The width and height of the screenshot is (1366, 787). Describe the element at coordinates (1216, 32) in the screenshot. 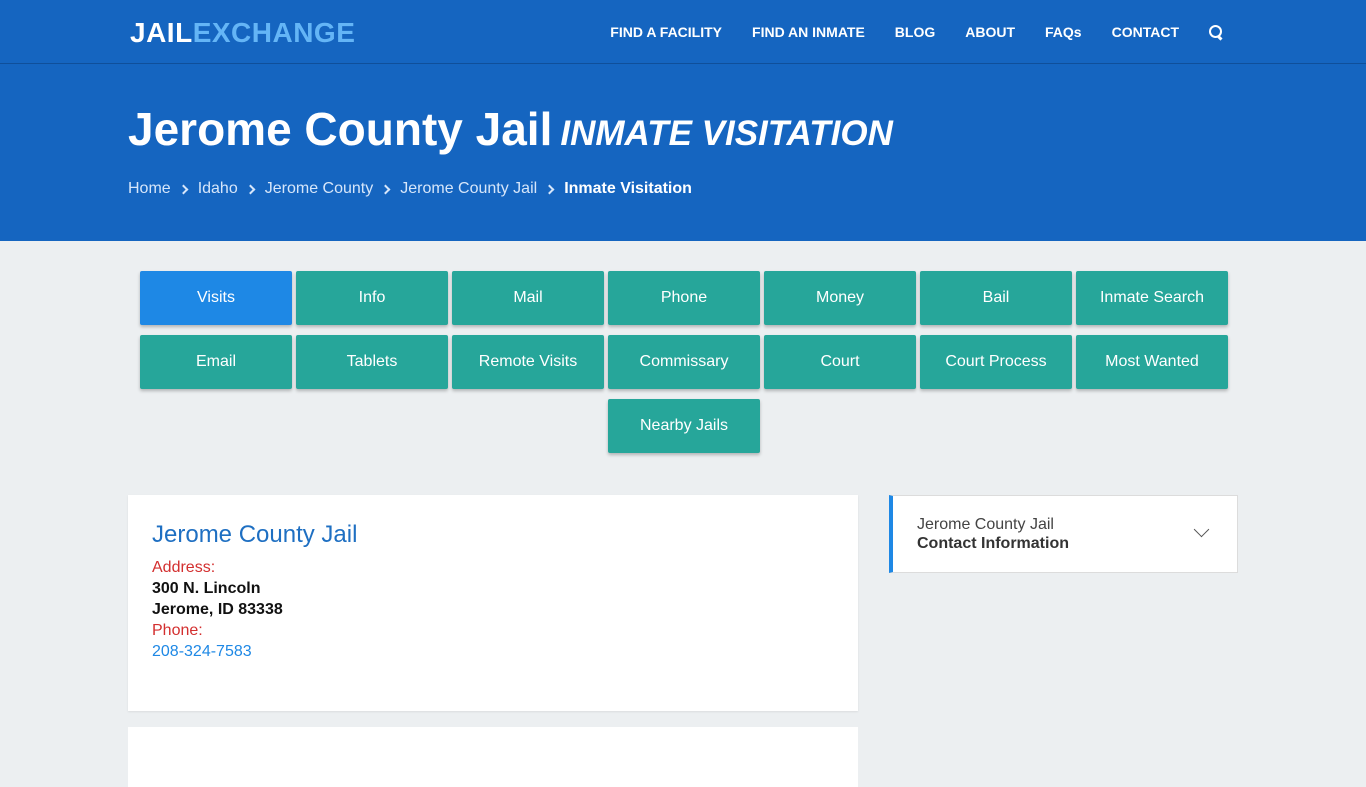

I see `search-icon` at that location.